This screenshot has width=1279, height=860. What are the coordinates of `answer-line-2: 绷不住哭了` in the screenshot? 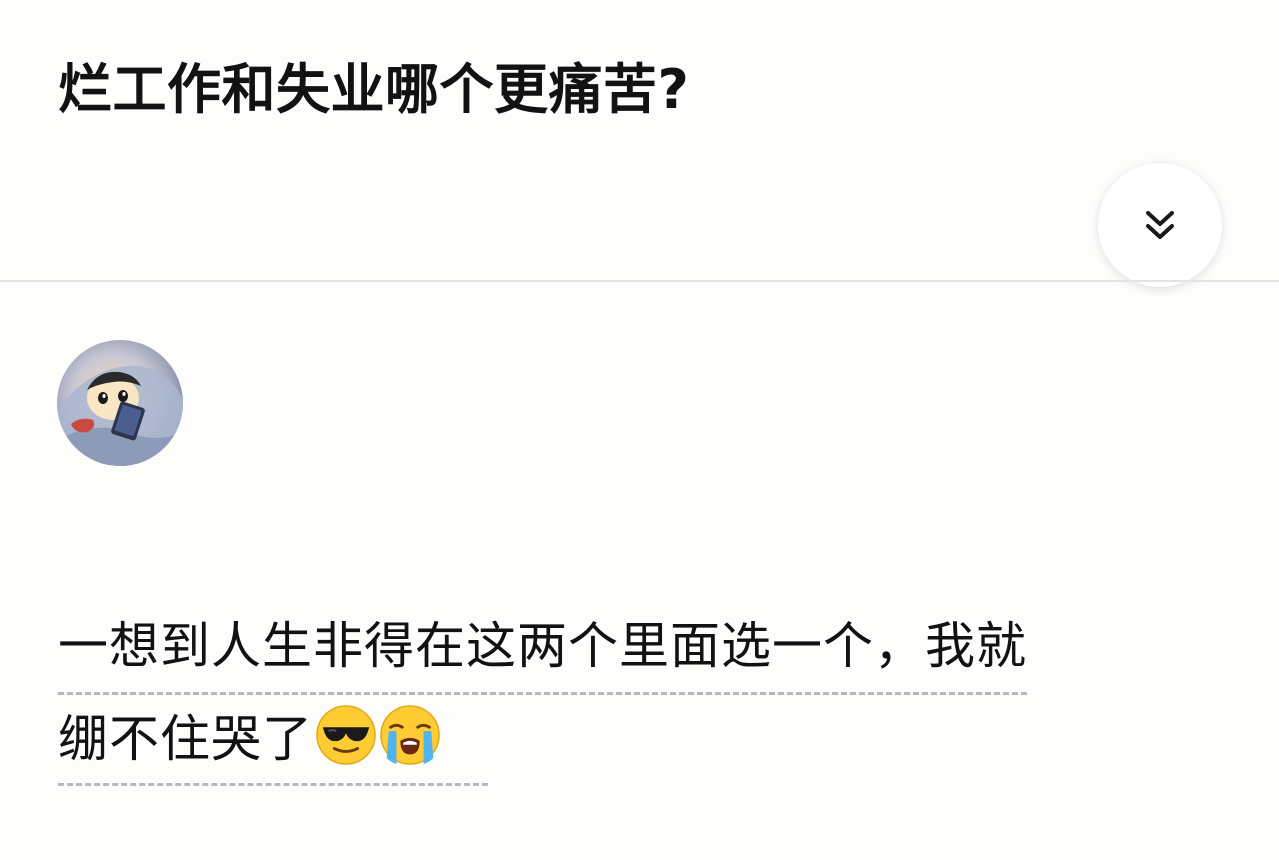 It's located at (273, 740).